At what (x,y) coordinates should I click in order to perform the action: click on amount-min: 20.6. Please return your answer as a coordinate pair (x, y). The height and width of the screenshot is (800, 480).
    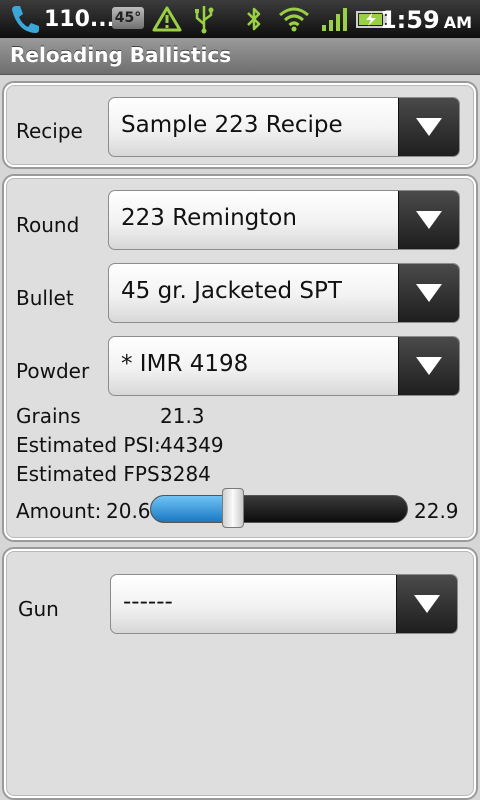
    Looking at the image, I should click on (128, 511).